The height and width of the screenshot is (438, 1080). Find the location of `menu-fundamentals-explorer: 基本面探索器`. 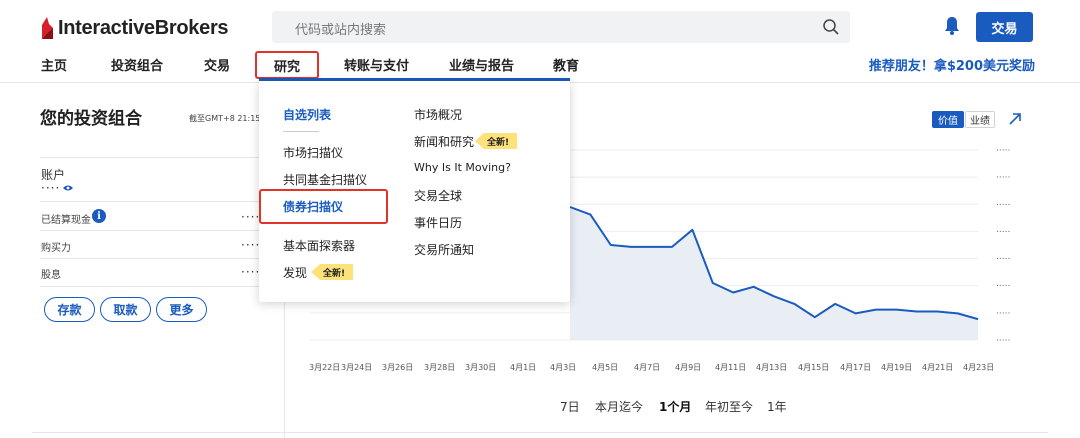

menu-fundamentals-explorer: 基本面探索器 is located at coordinates (319, 245).